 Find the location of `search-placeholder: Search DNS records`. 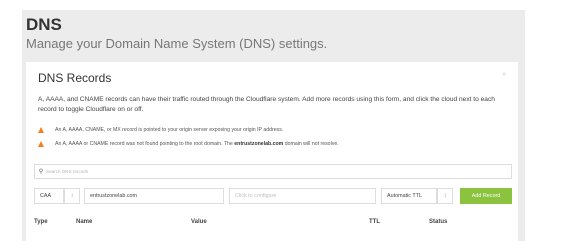

search-placeholder: Search DNS records is located at coordinates (67, 171).